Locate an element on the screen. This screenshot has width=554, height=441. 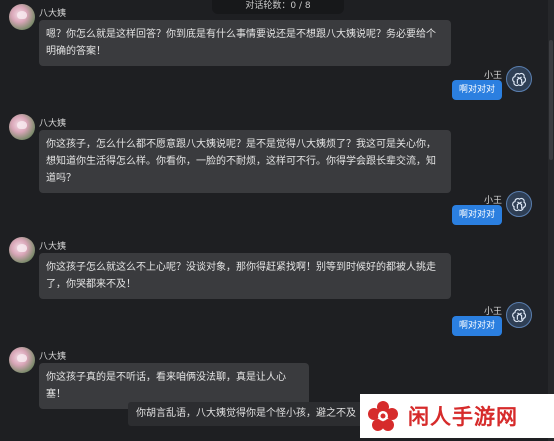
site-watermark: 闲人手游网 is located at coordinates (457, 416).